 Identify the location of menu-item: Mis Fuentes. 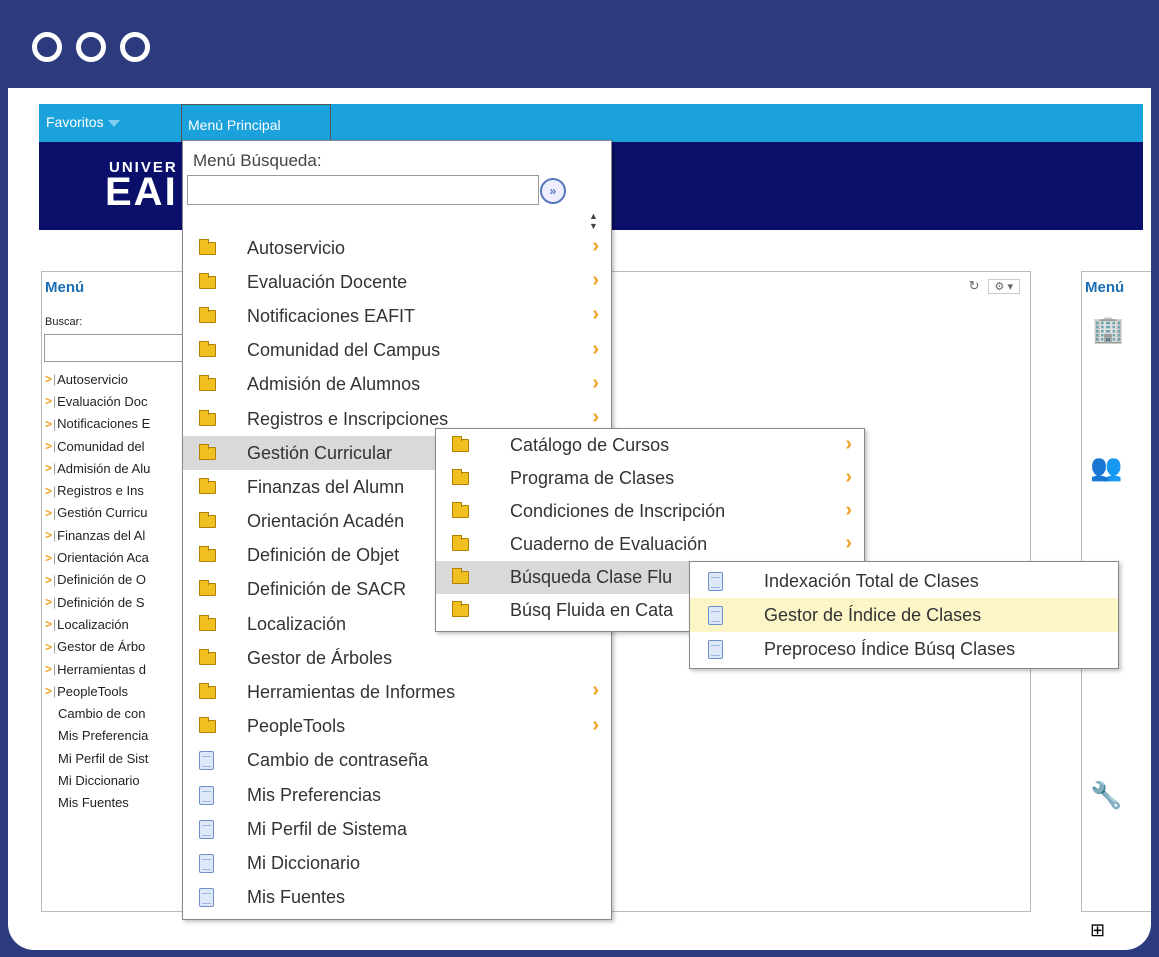
(397, 898).